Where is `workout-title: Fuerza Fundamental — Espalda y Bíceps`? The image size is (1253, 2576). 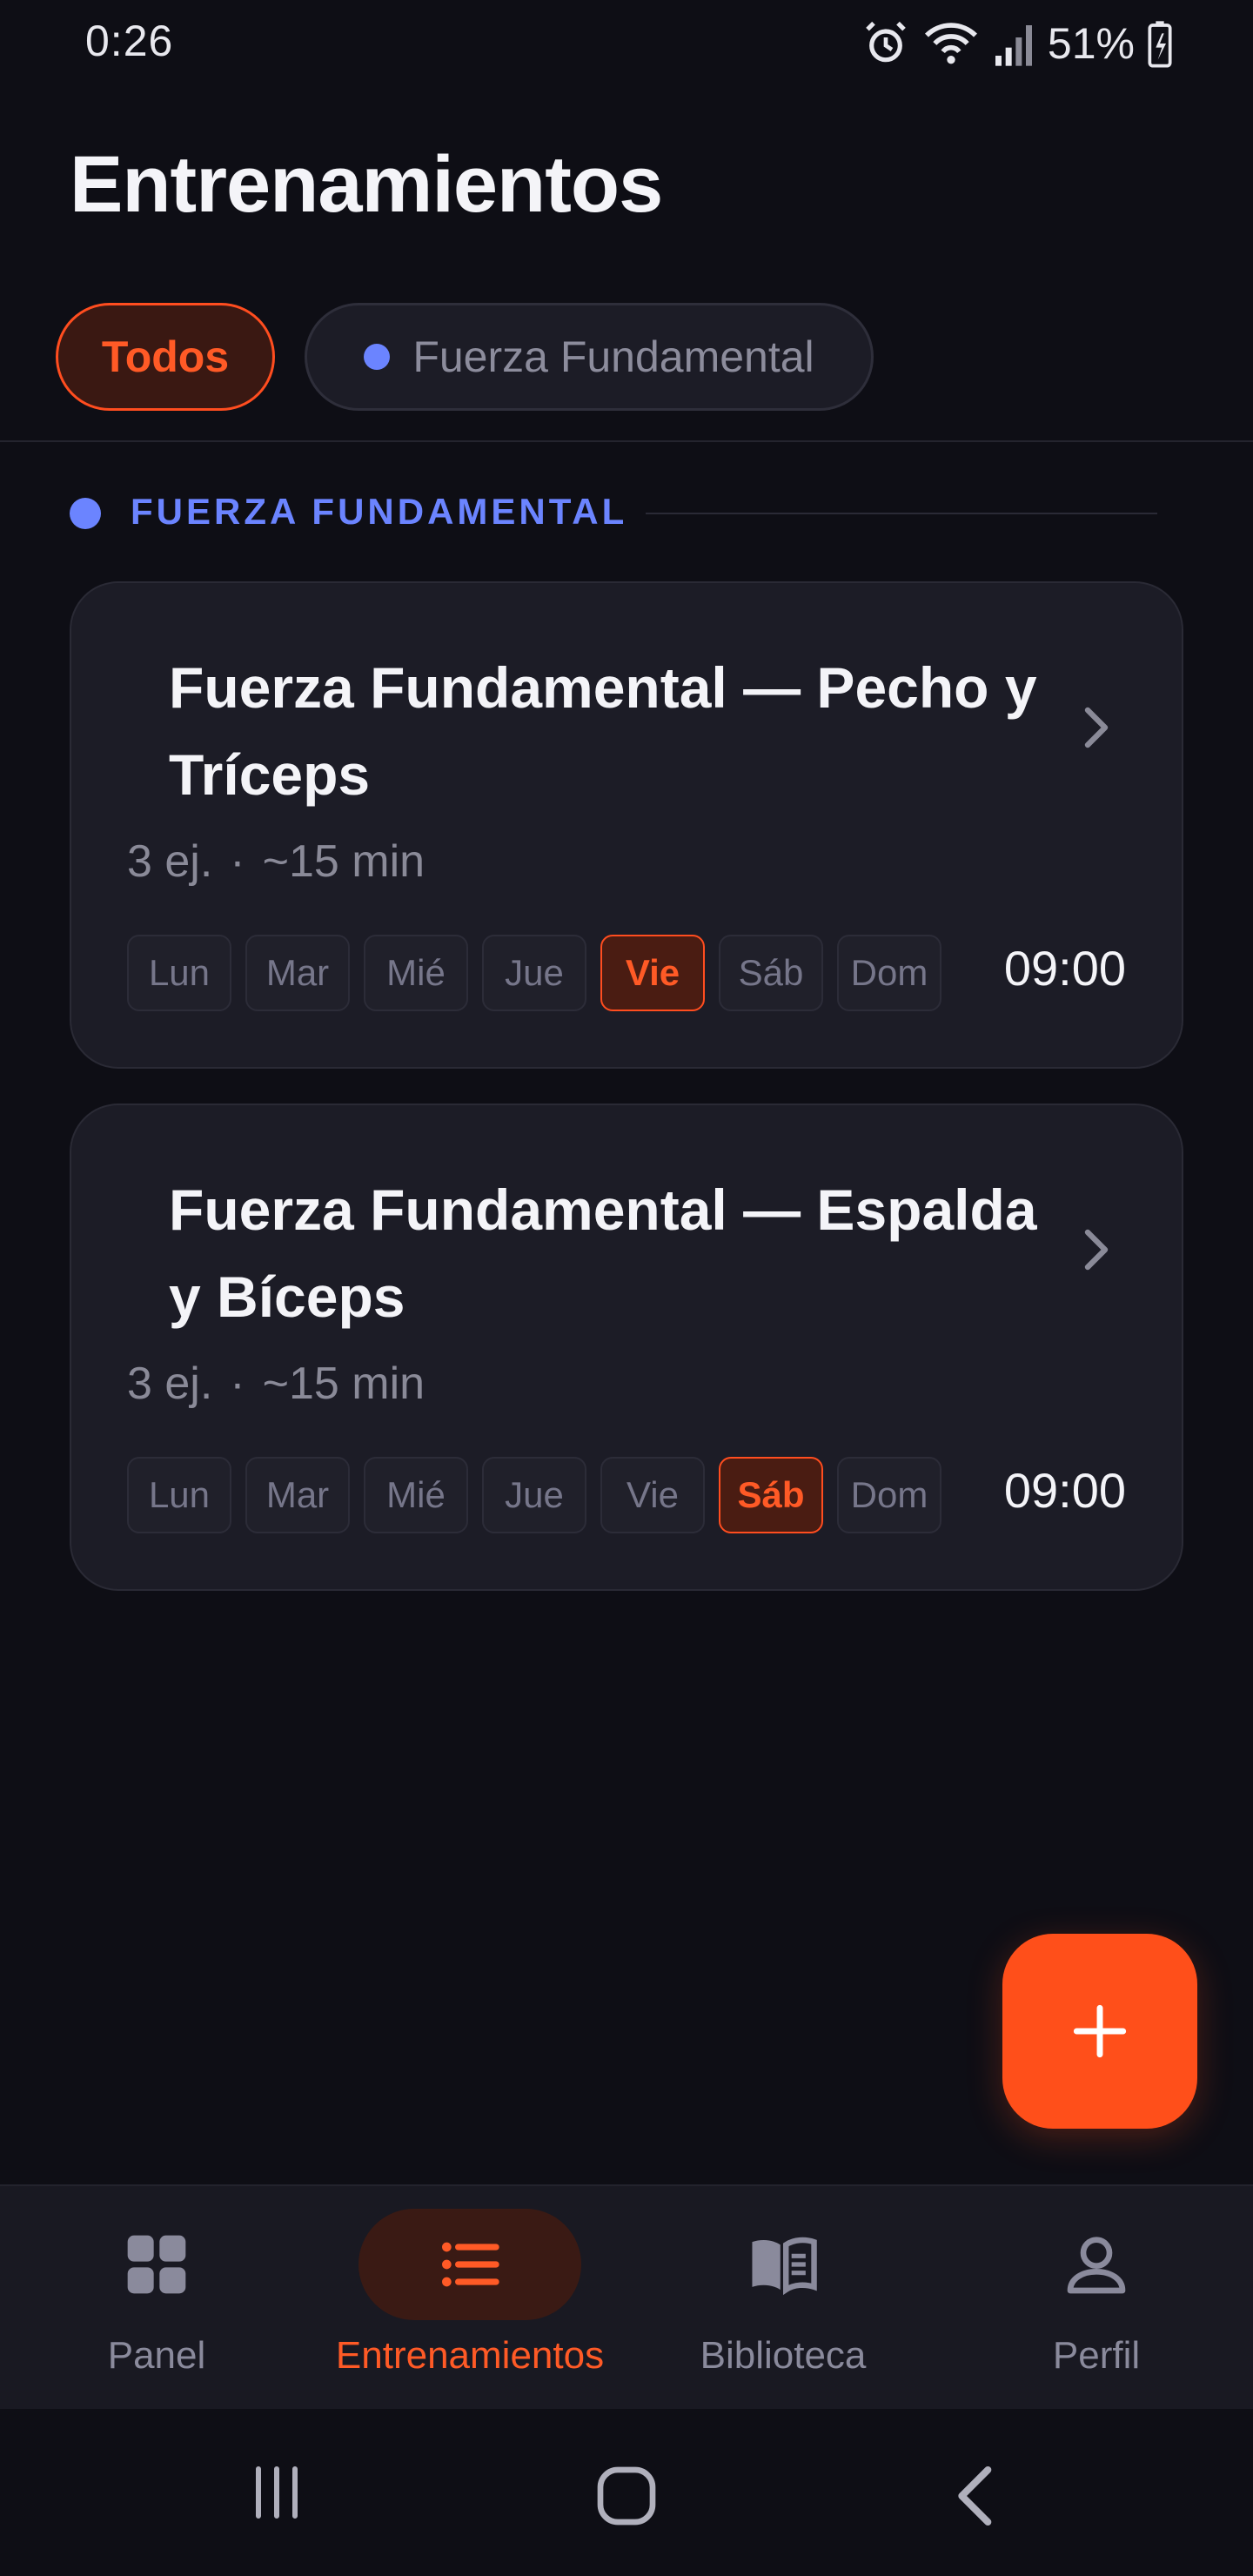
workout-title: Fuerza Fundamental — Espalda y Bíceps is located at coordinates (603, 1253).